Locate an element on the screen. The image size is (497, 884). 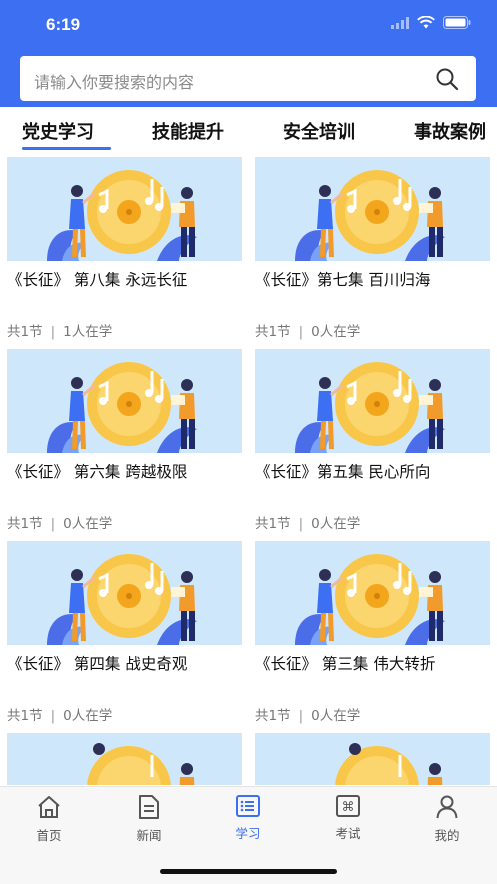
exam-icon: ⌘ is located at coordinates (348, 806).